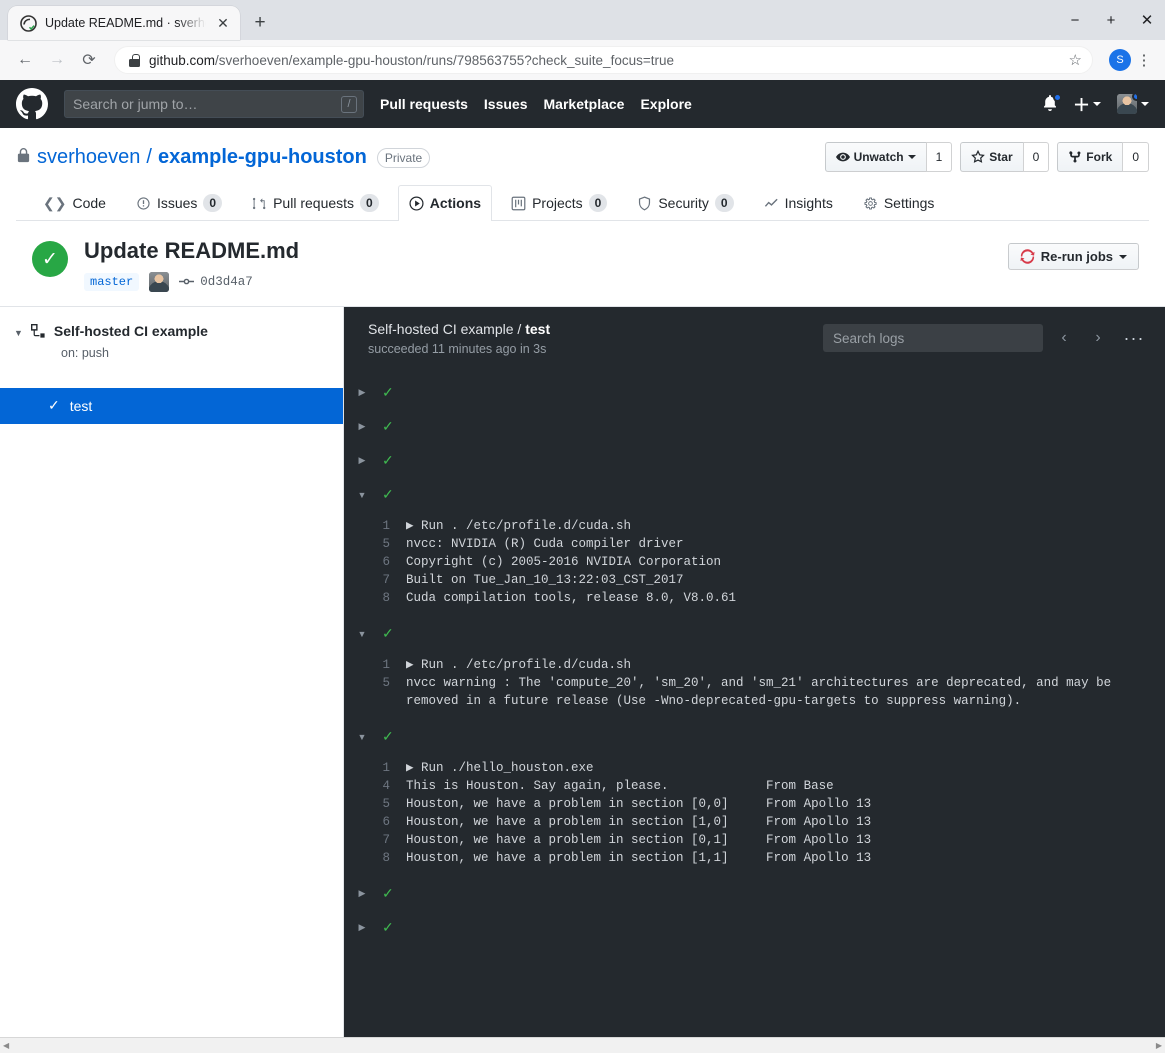  I want to click on browser-tab: Update README.md · sverhoe ✕, so click(124, 23).